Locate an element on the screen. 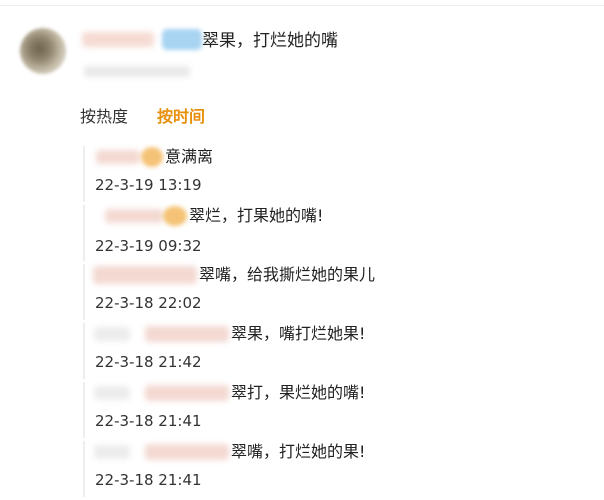 This screenshot has width=604, height=500. comment-item: 翠嘴，打烂她的果! 22-3-18 21:41 is located at coordinates (302, 470).